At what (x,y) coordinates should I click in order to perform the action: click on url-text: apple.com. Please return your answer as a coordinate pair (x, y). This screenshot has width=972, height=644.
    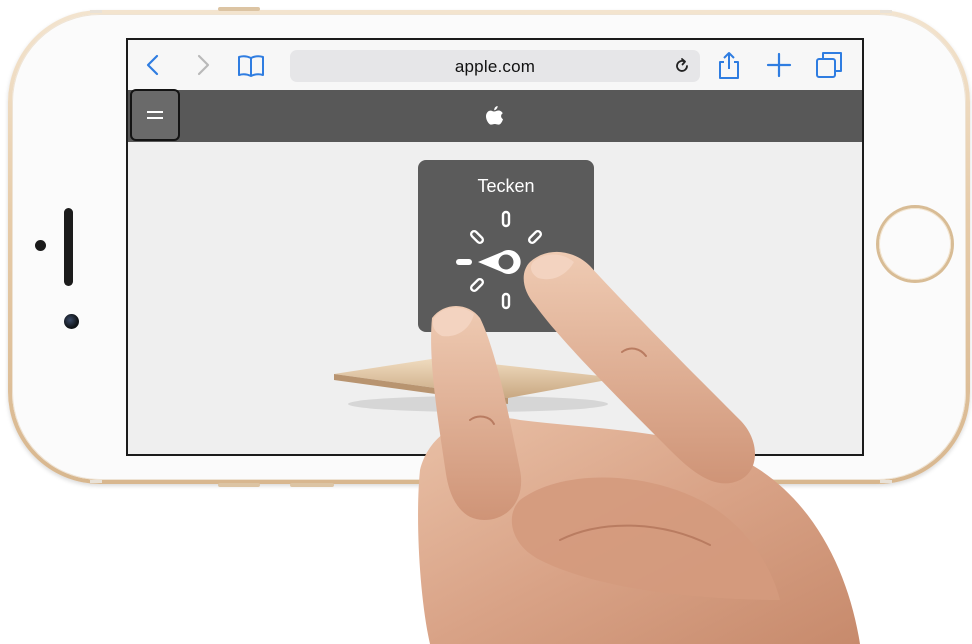
    Looking at the image, I should click on (495, 66).